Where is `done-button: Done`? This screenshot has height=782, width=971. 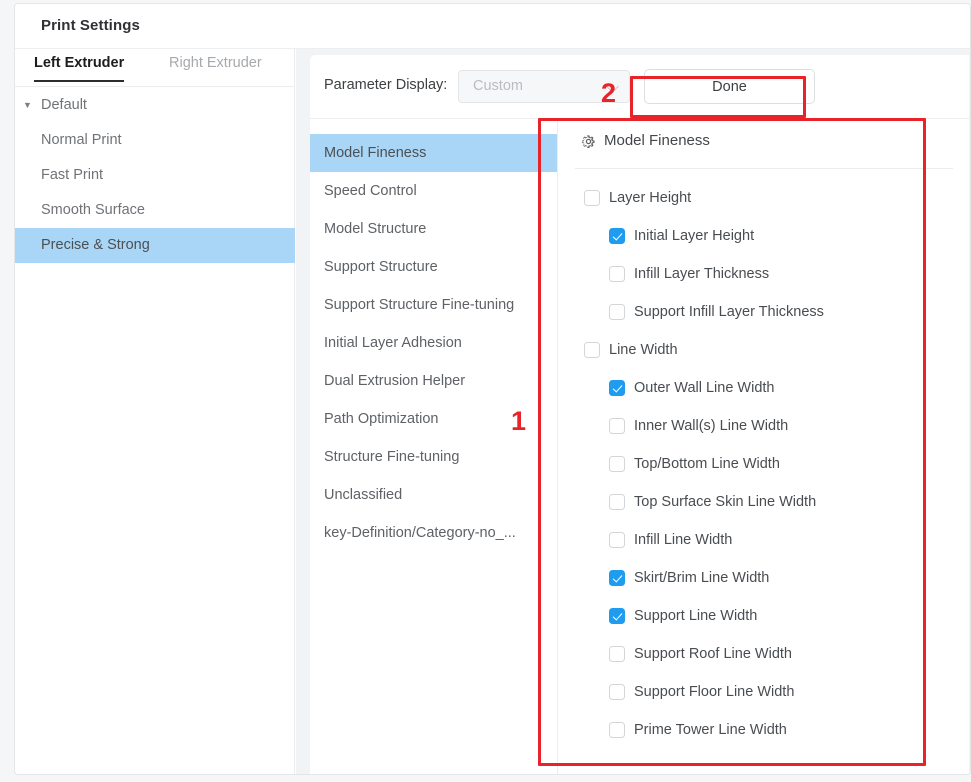
done-button: Done is located at coordinates (729, 86).